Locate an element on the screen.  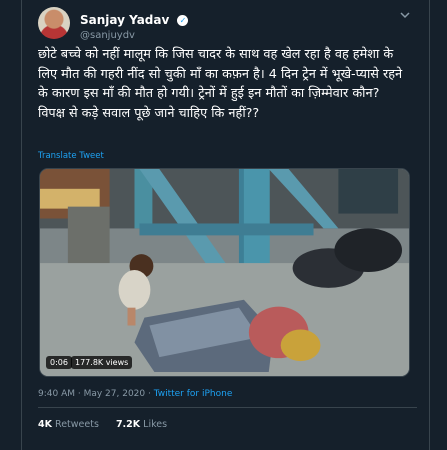
retweets-stat: 4K Retweets is located at coordinates (68, 424).